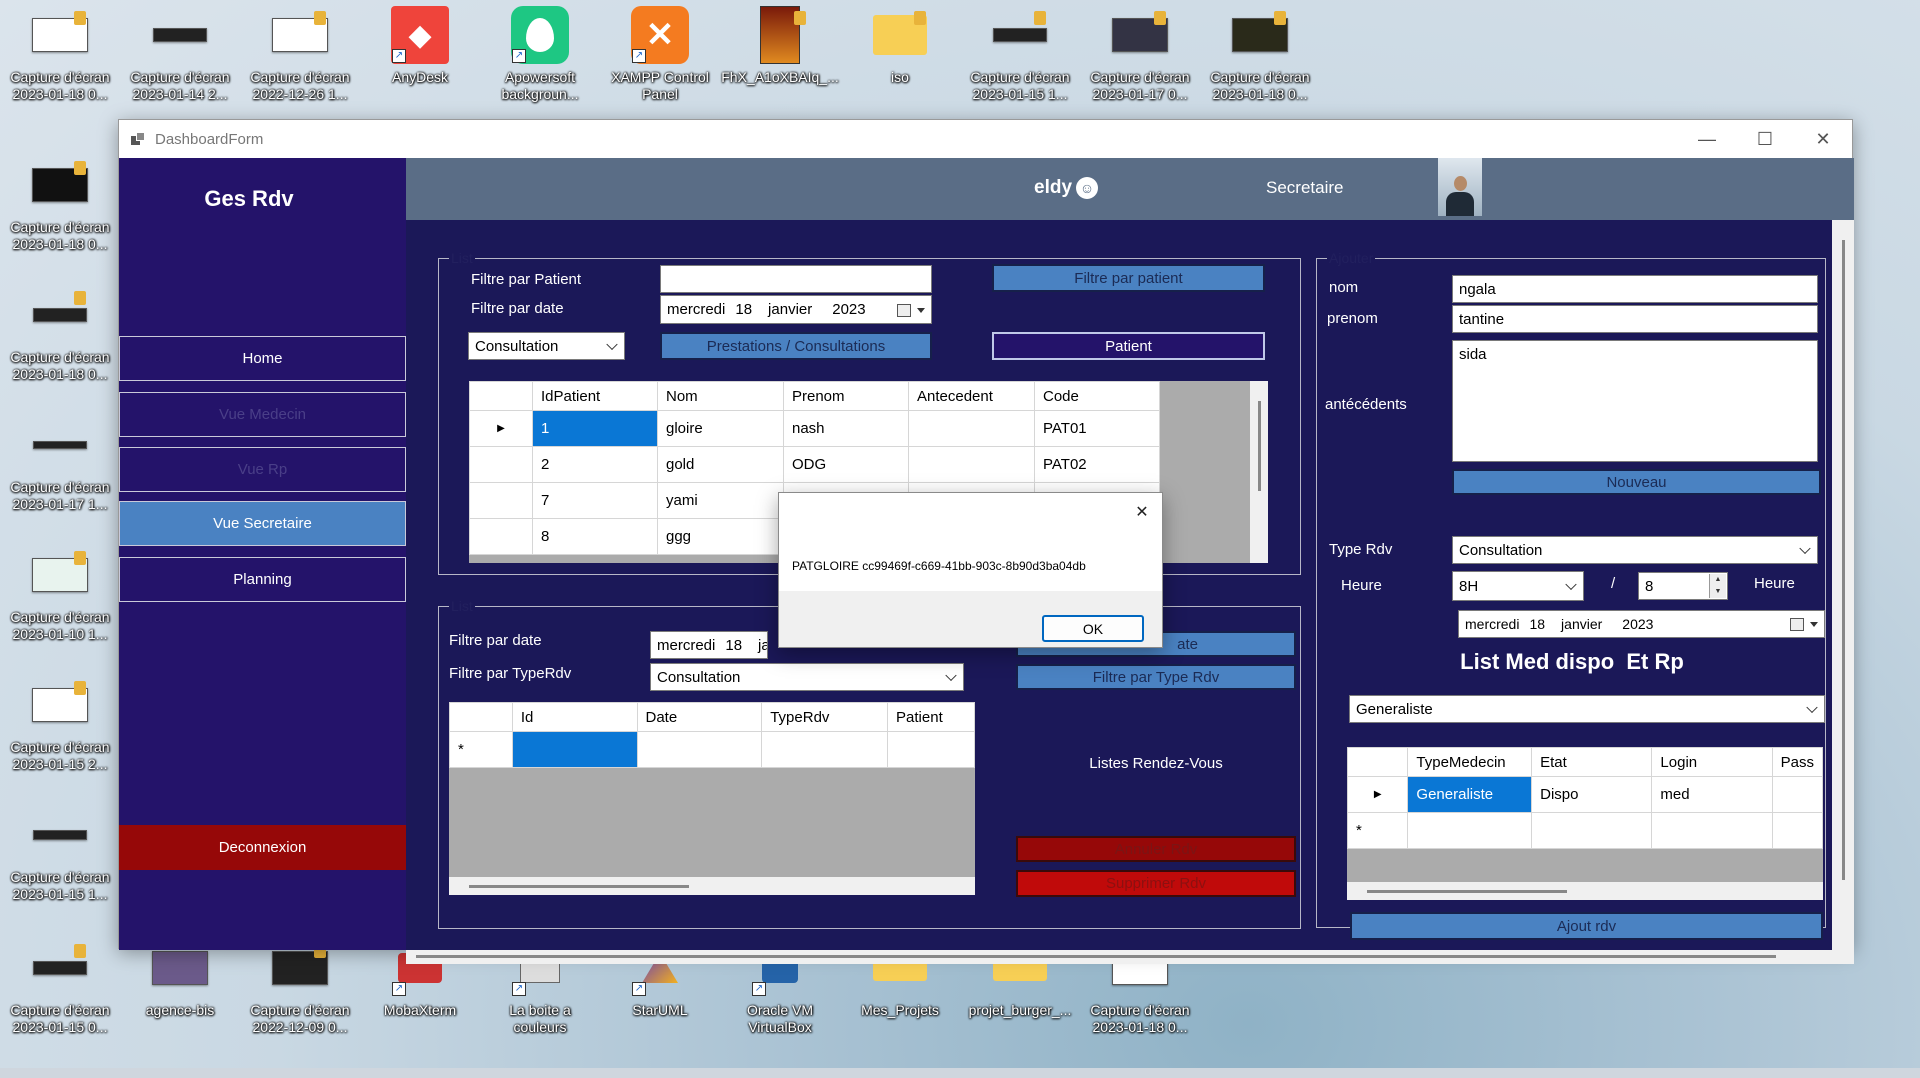 The width and height of the screenshot is (1920, 1078). I want to click on type-rdv-select: Consultation, so click(1635, 550).